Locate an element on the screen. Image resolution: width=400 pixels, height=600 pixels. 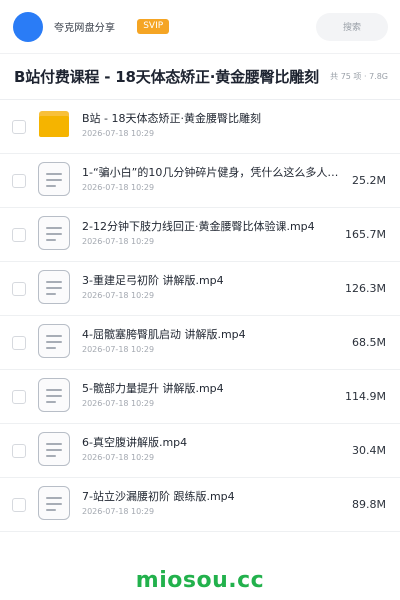
item-size: 114.9M is located at coordinates (365, 396).